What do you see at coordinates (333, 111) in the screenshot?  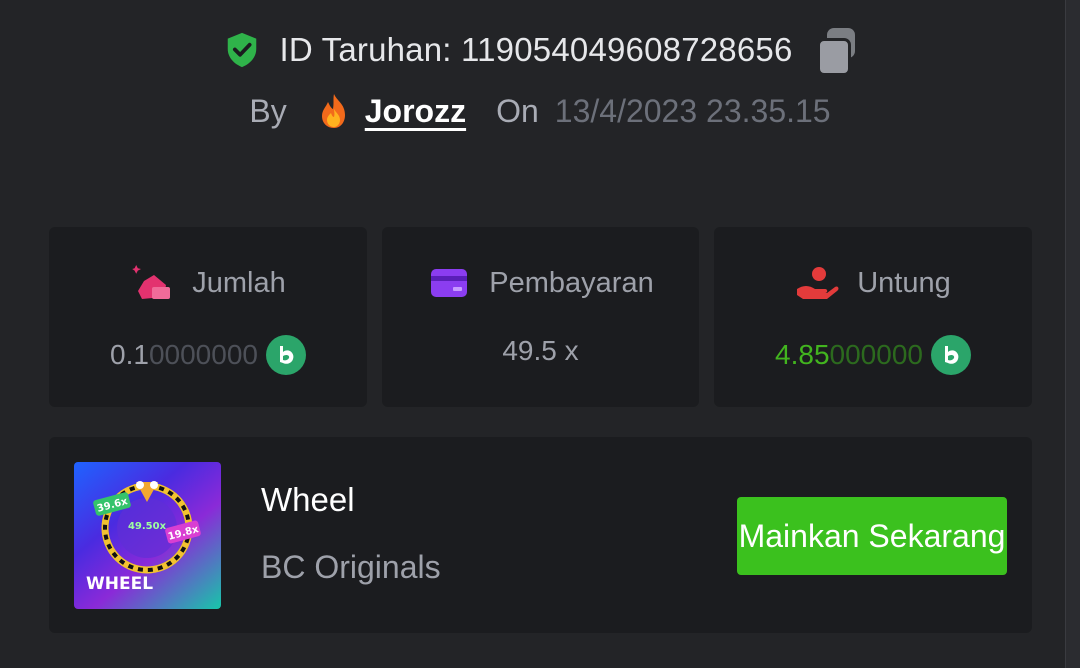 I see `flame-icon` at bounding box center [333, 111].